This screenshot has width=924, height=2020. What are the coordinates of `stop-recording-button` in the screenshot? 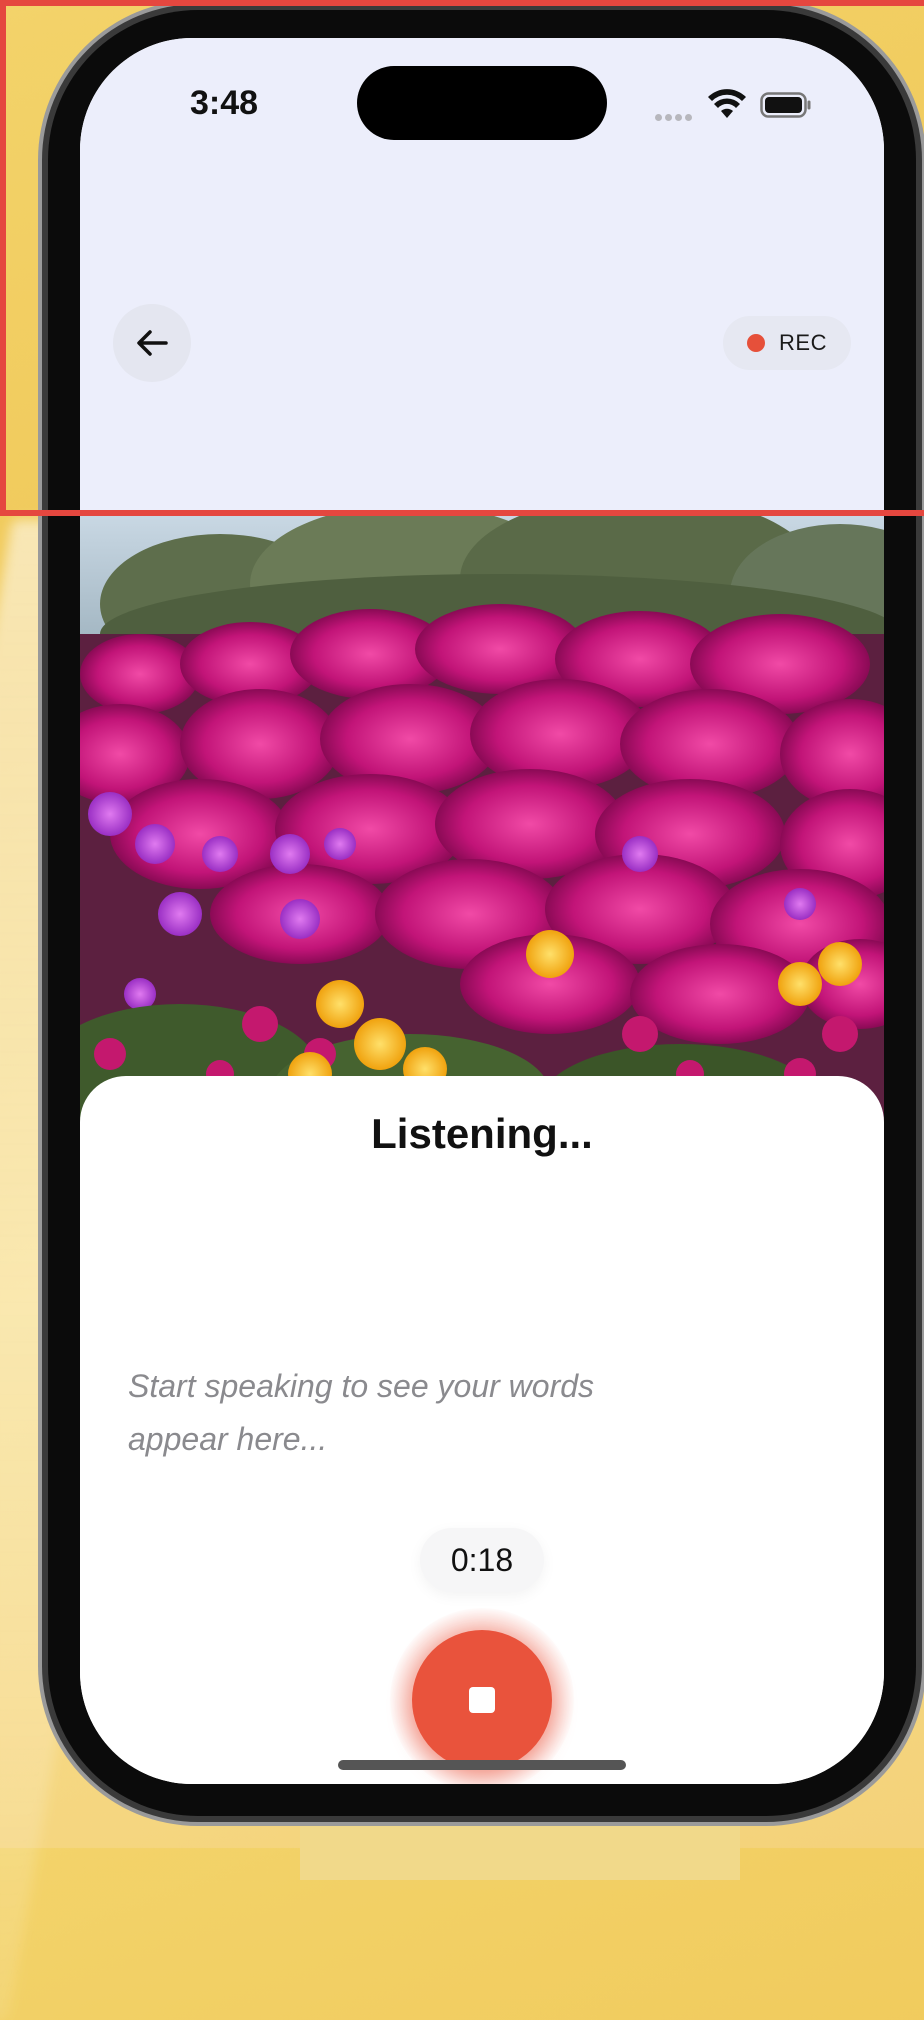 It's located at (482, 1700).